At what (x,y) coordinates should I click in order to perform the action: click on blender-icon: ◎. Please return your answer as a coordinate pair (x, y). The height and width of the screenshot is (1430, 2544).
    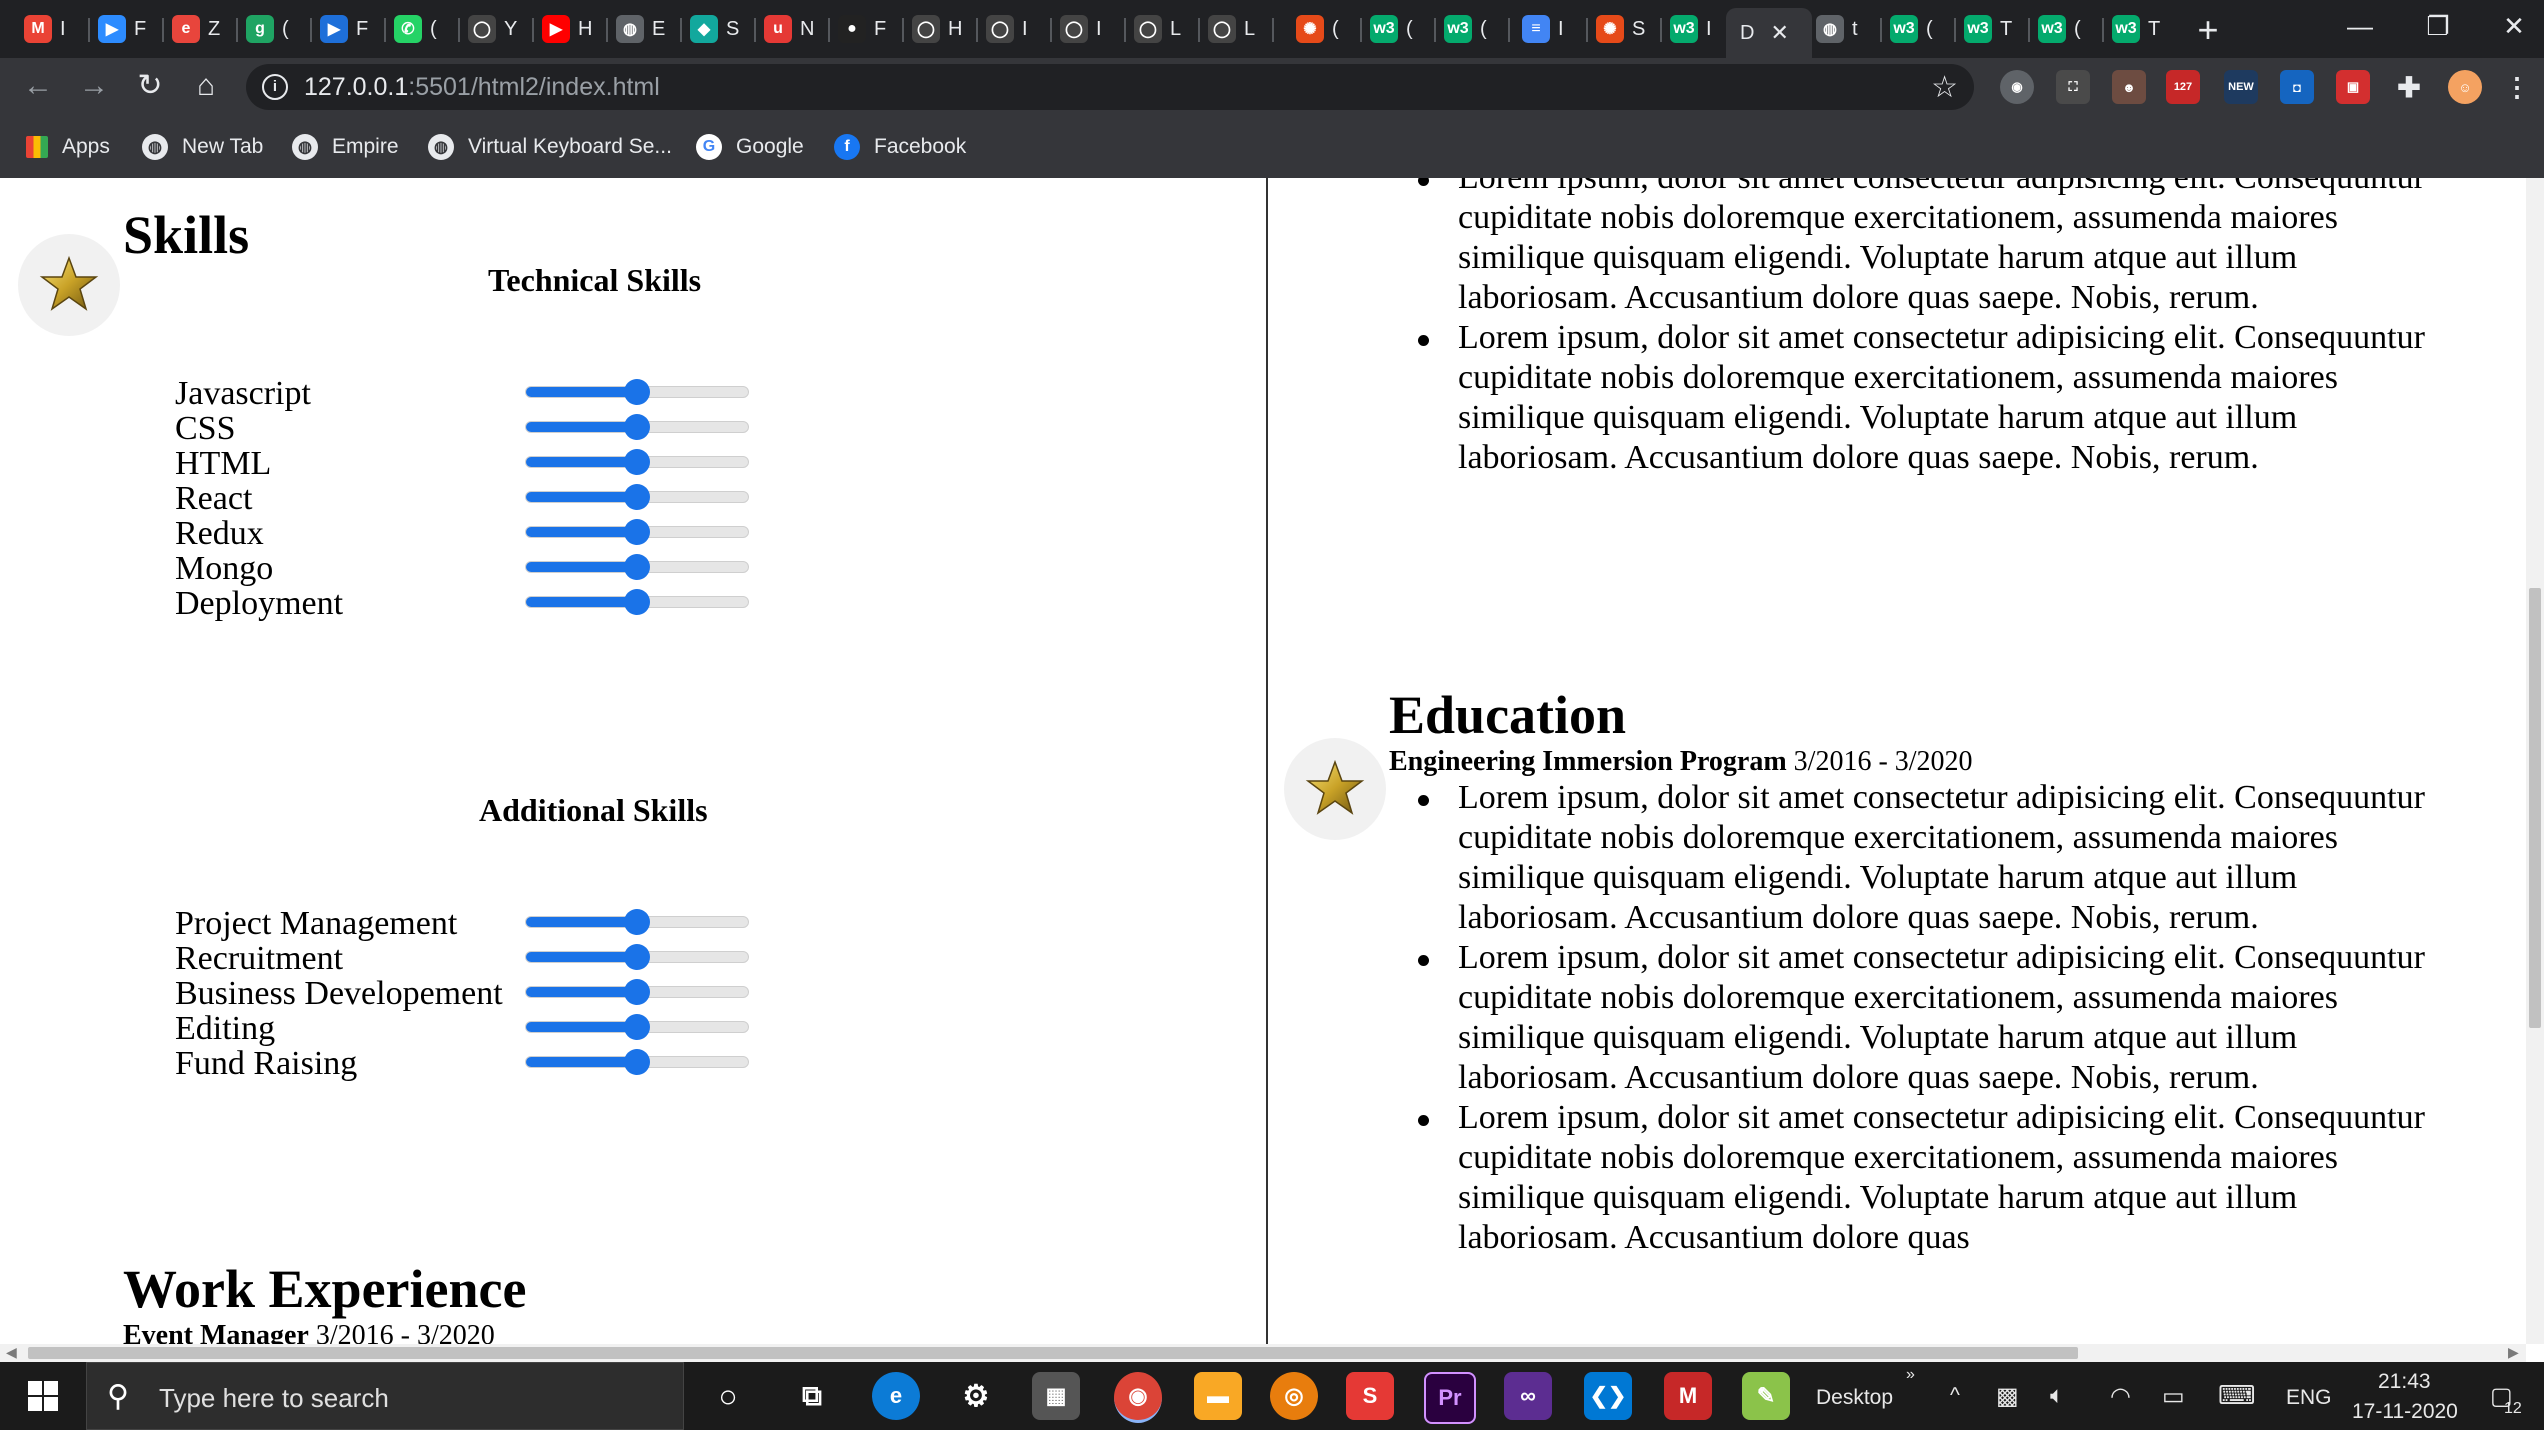
    Looking at the image, I should click on (1294, 1396).